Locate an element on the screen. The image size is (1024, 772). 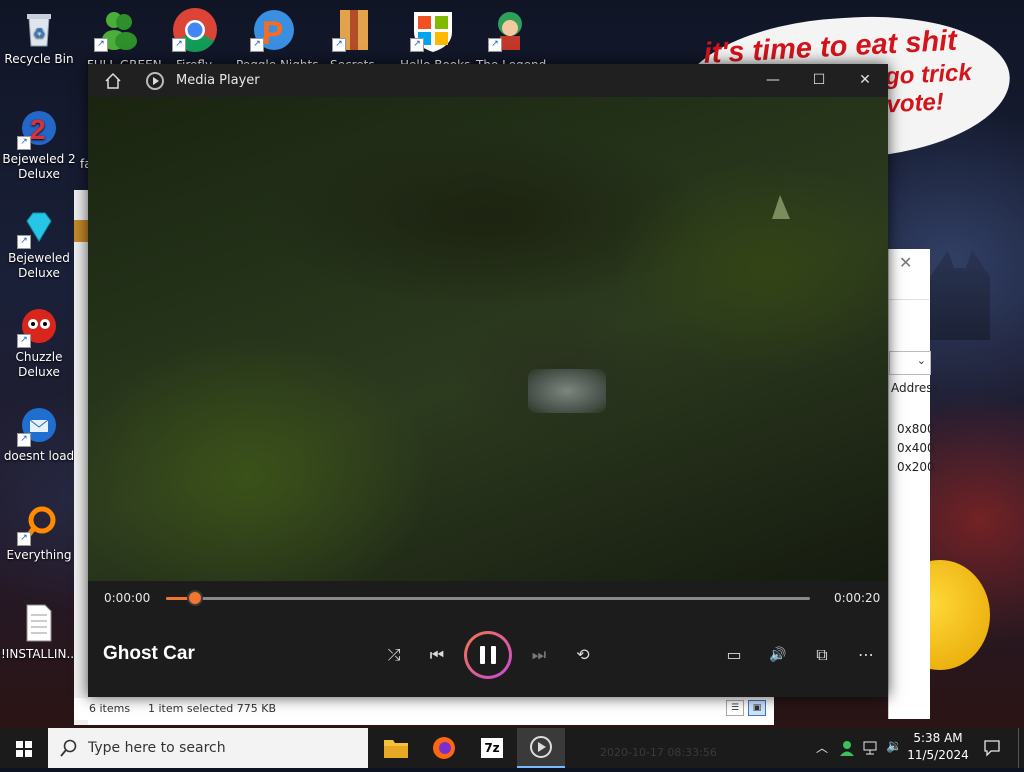
address-value: 0x200 is located at coordinates (916, 467).